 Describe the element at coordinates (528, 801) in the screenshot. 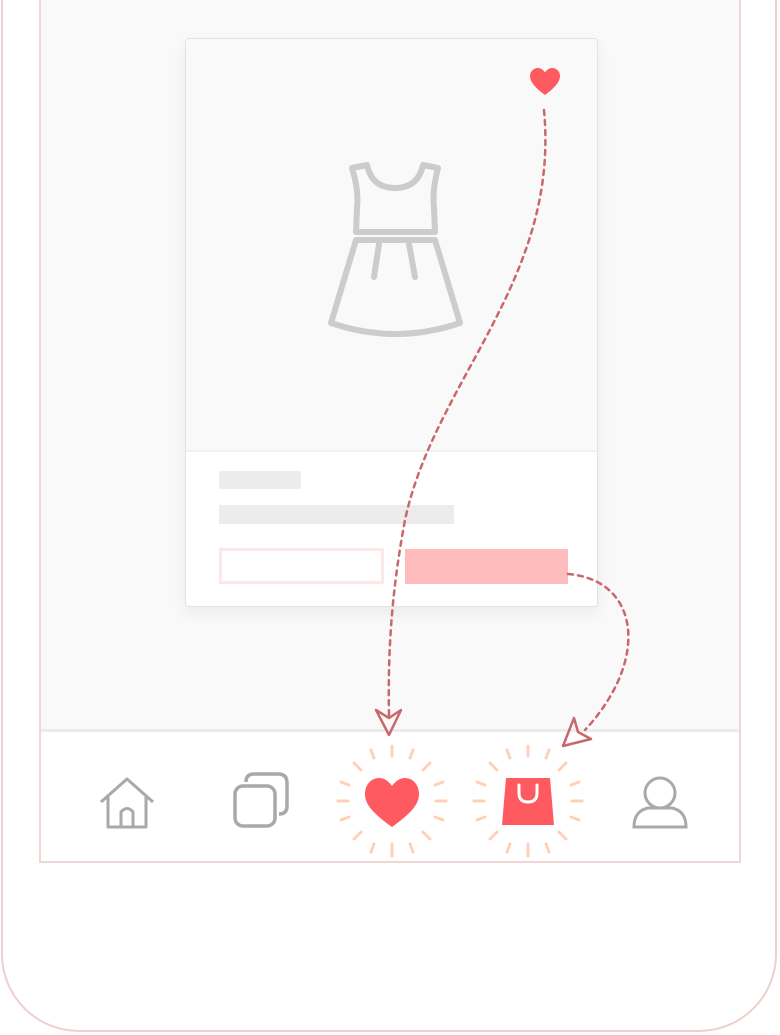

I see `shopping-bag-icon` at that location.